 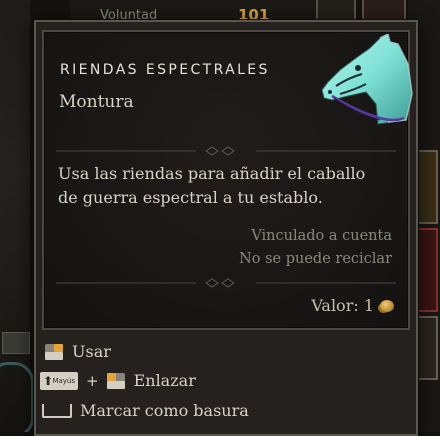 I want to click on spacebar-key-icon, so click(x=57, y=410).